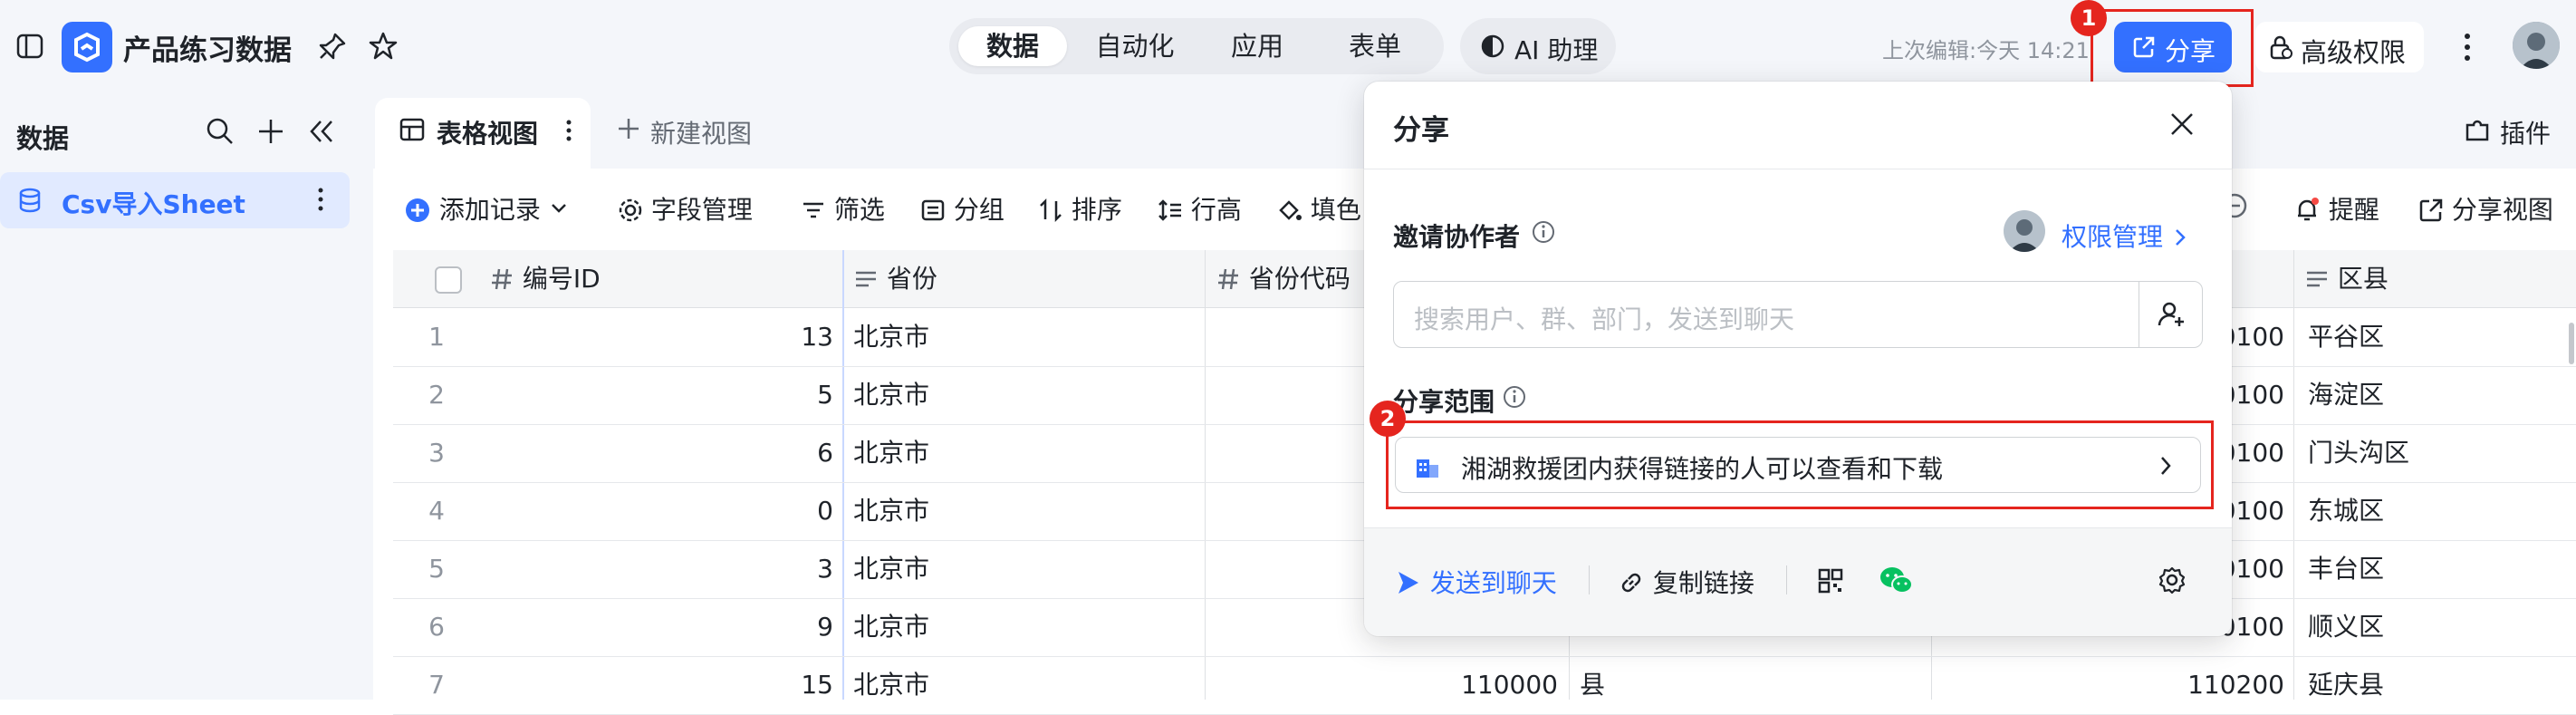  What do you see at coordinates (630, 210) in the screenshot?
I see `gear-icon` at bounding box center [630, 210].